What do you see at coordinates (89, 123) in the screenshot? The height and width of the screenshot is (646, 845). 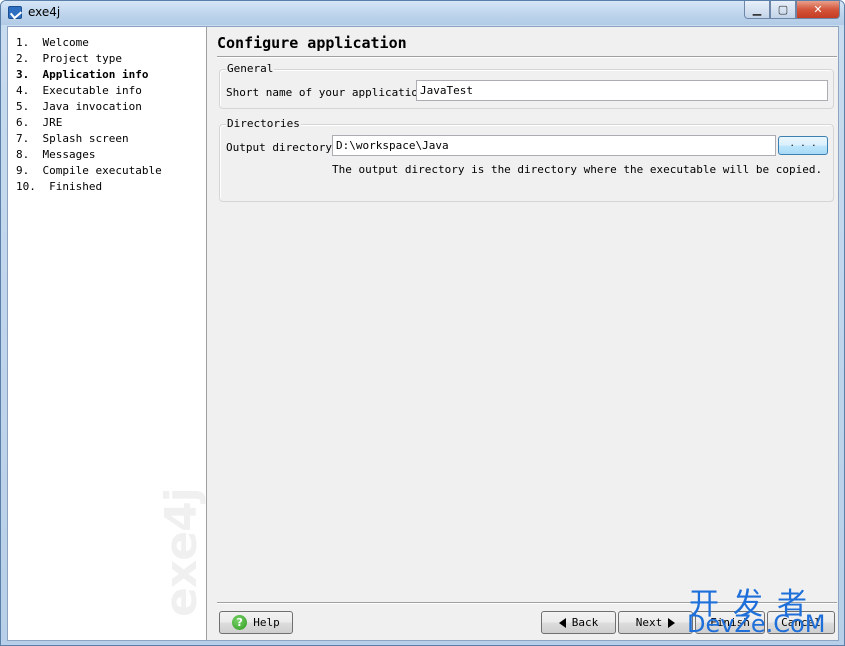 I see `step-jre: 6. JRE` at bounding box center [89, 123].